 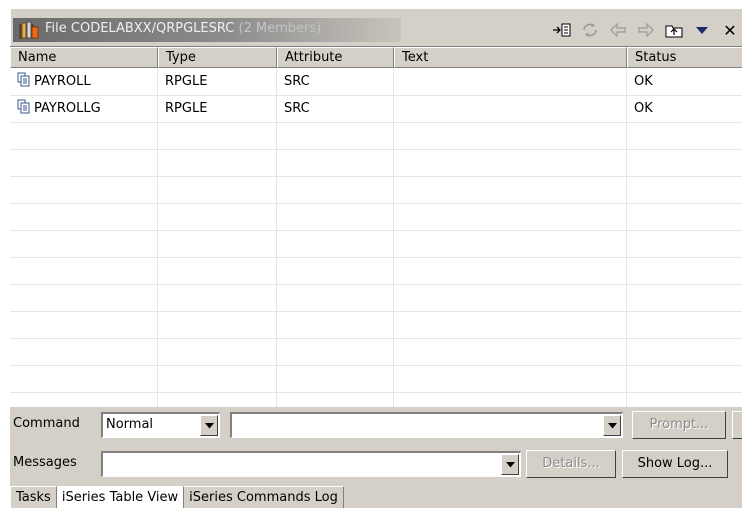 I want to click on cell-name: PAYROLL, so click(x=84, y=82).